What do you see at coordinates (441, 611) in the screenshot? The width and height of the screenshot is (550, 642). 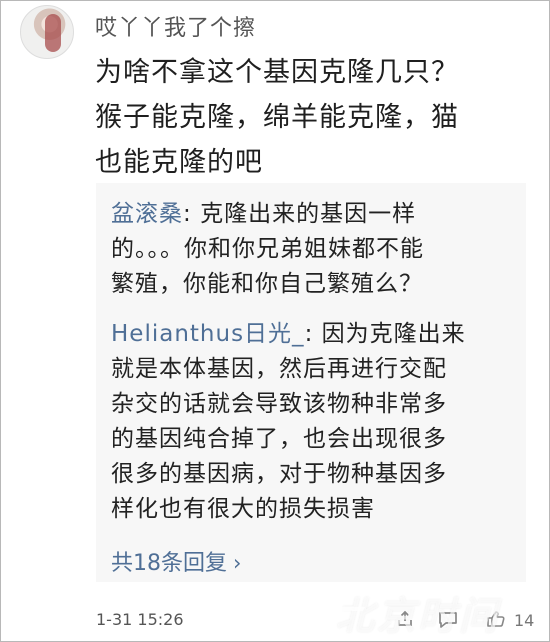 I see `watermark-logo: 北京时间` at bounding box center [441, 611].